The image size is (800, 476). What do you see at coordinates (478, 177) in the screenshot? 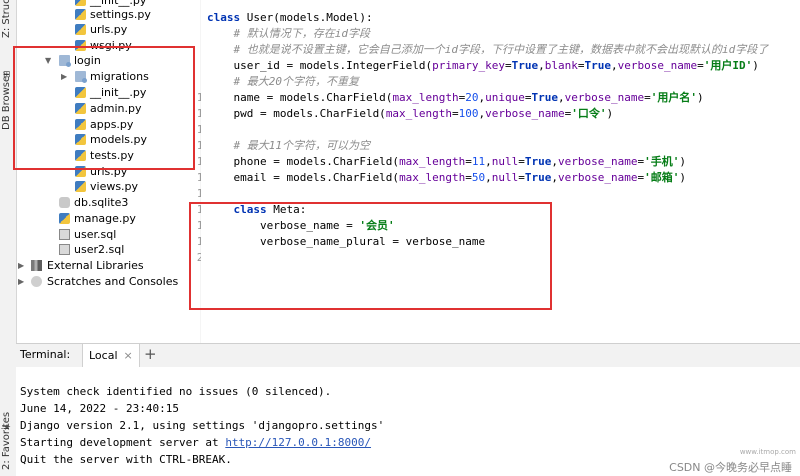
I see `code-token: 50` at bounding box center [478, 177].